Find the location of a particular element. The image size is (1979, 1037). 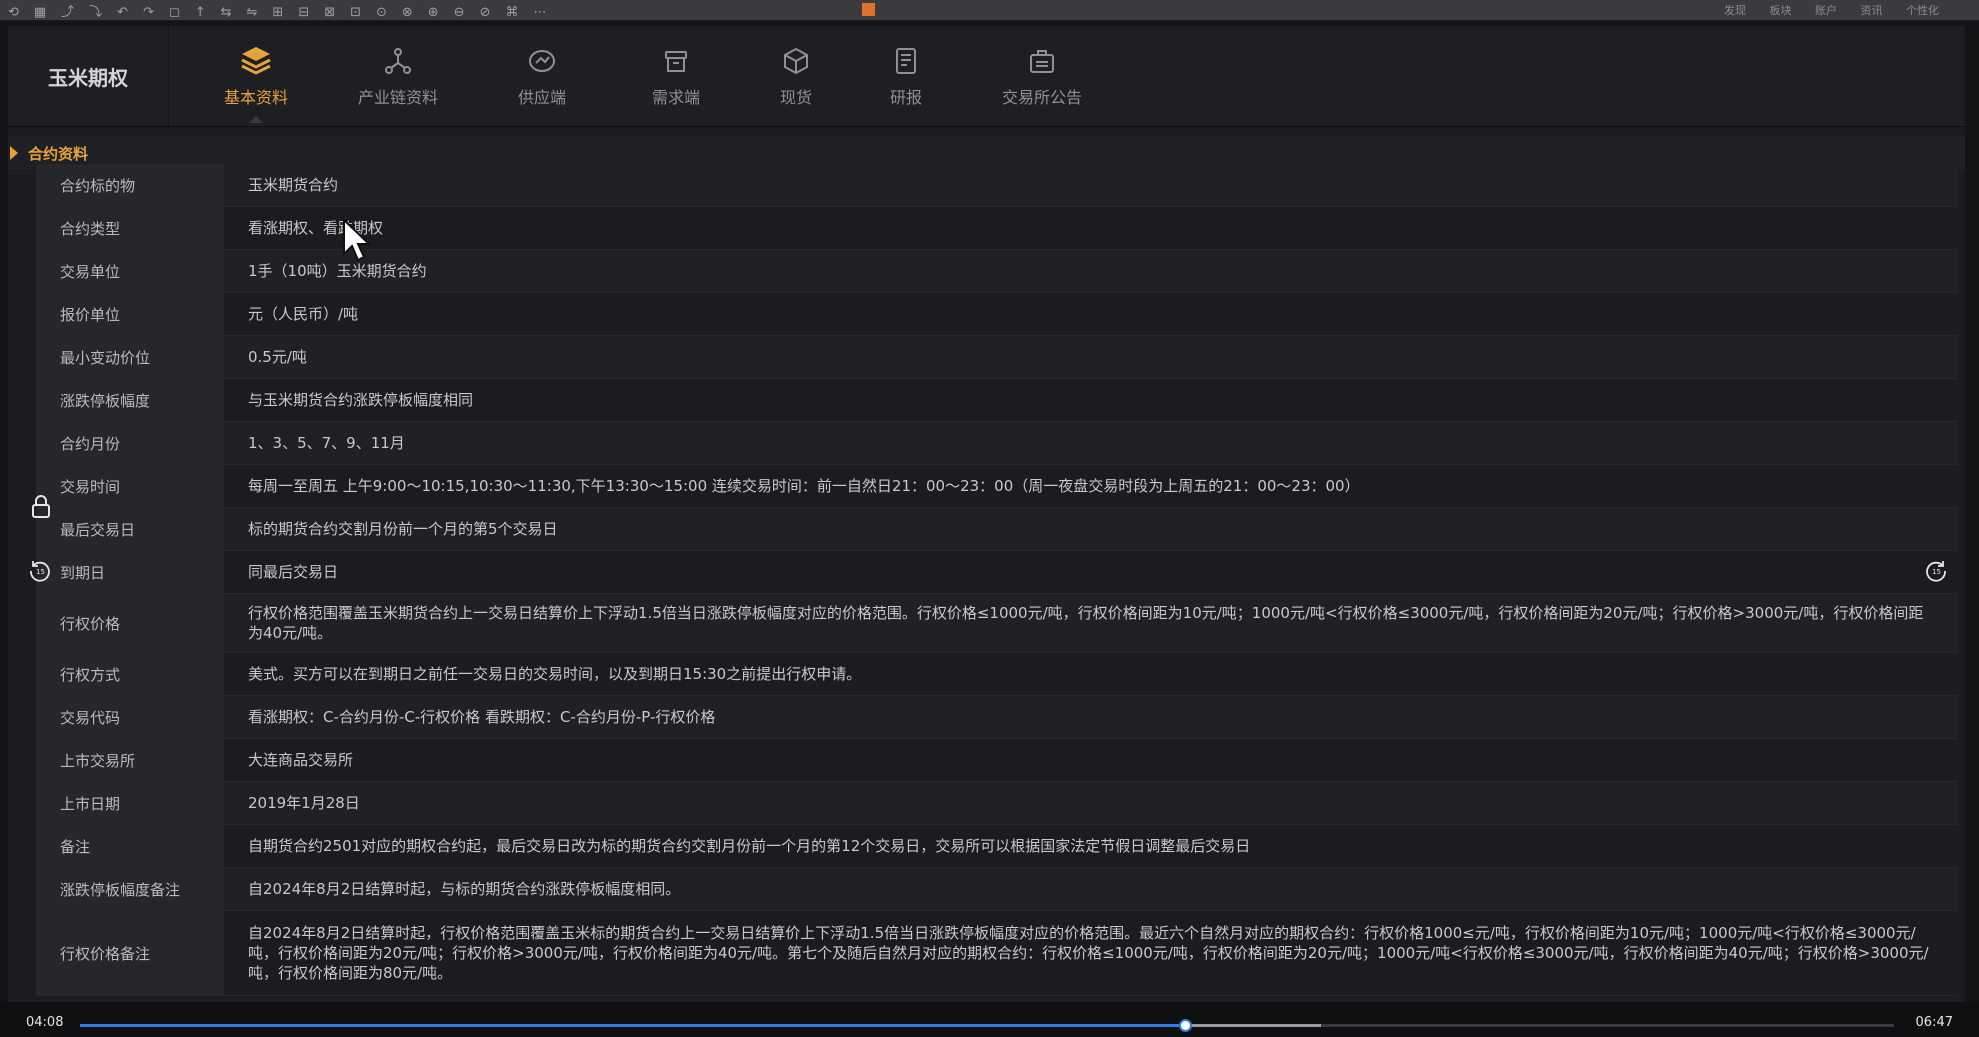

mouse-cursor-icon is located at coordinates (357, 240).